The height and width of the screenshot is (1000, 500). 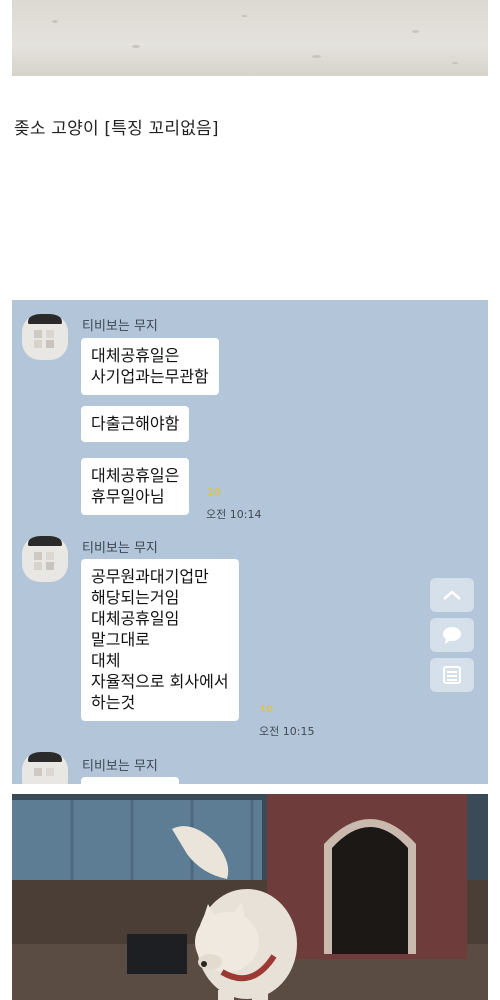 I want to click on message-bubble: 다출근해야함, so click(x=135, y=424).